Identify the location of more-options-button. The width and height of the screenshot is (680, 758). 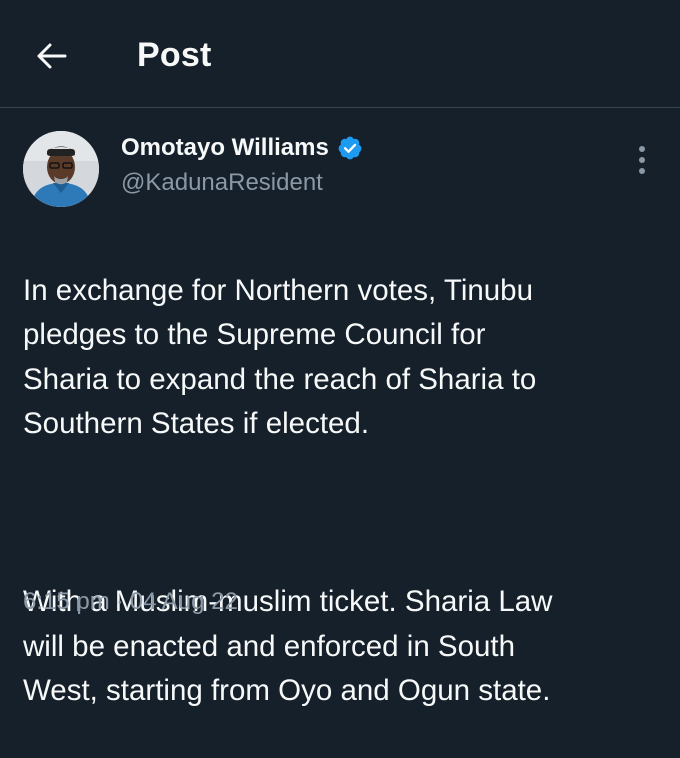
(642, 162).